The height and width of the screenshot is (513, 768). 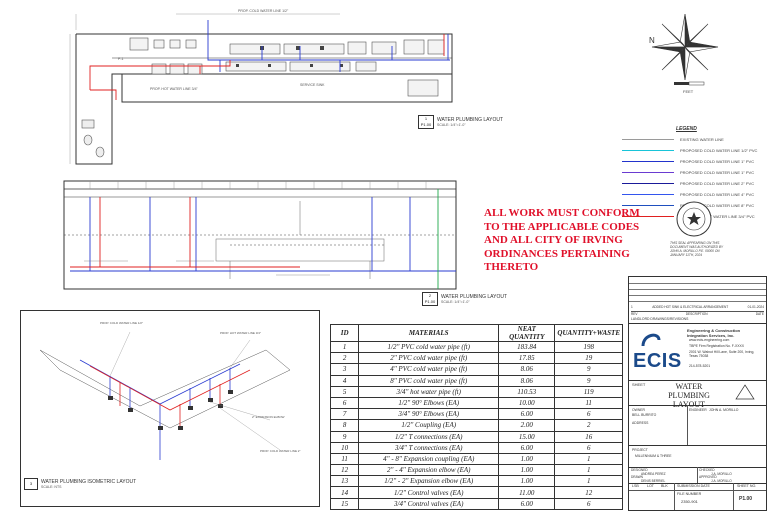 What do you see at coordinates (476, 425) in the screenshot?
I see `table-row: 8 1/2" Coupling (EA) 2.00 2` at bounding box center [476, 425].